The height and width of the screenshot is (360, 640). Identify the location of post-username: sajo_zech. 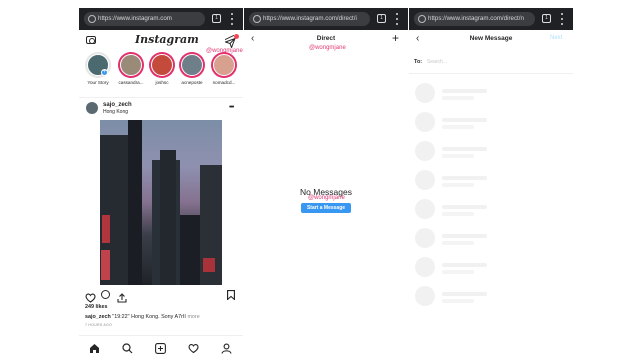
(117, 105).